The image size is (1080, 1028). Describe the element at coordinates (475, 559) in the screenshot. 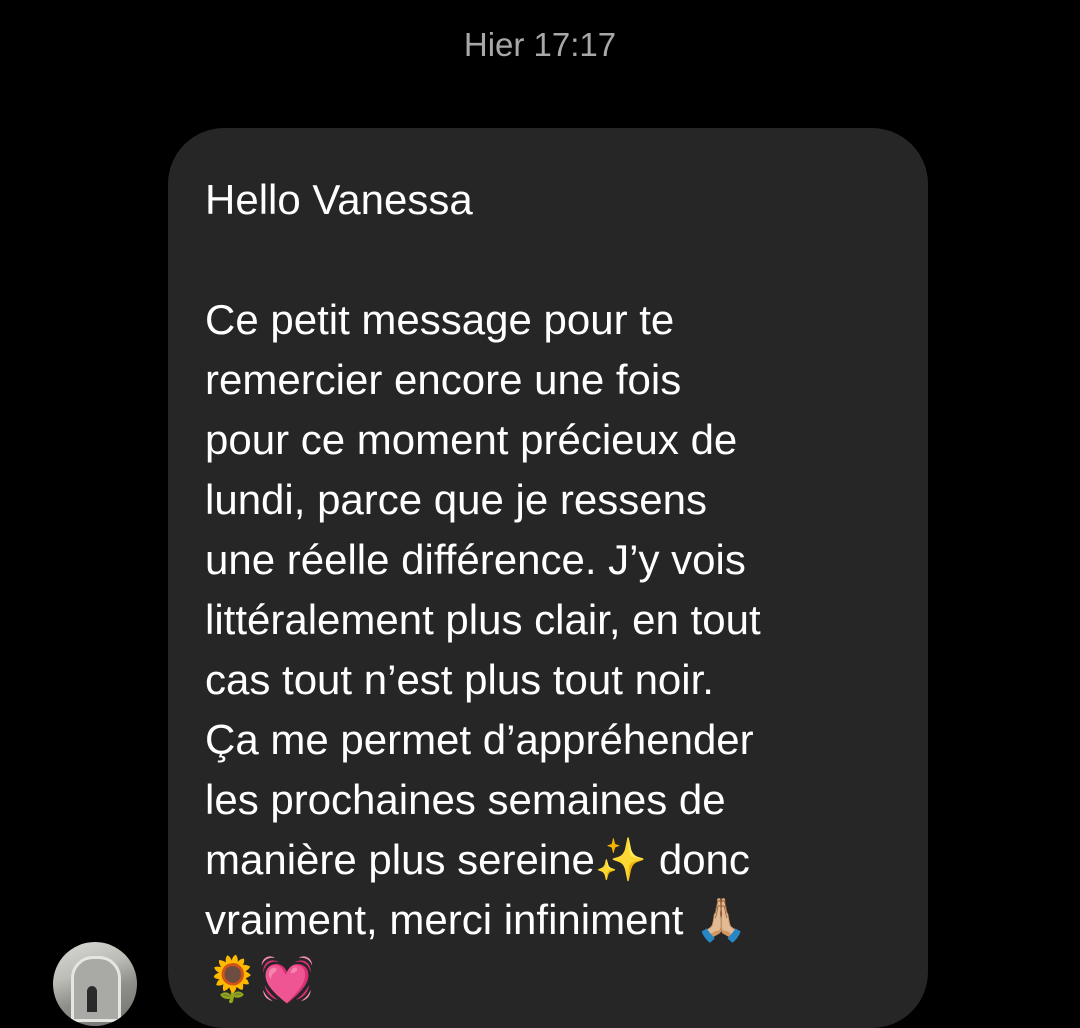

I see `message-line: une réelle différence. J’y vois` at that location.